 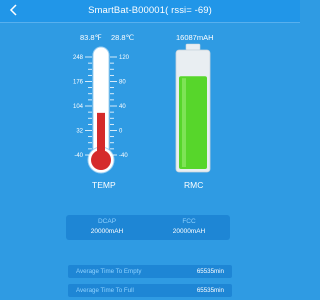 I want to click on capacity-panel: DCAP 20000mAH FCC 20000mAH, so click(x=148, y=227).